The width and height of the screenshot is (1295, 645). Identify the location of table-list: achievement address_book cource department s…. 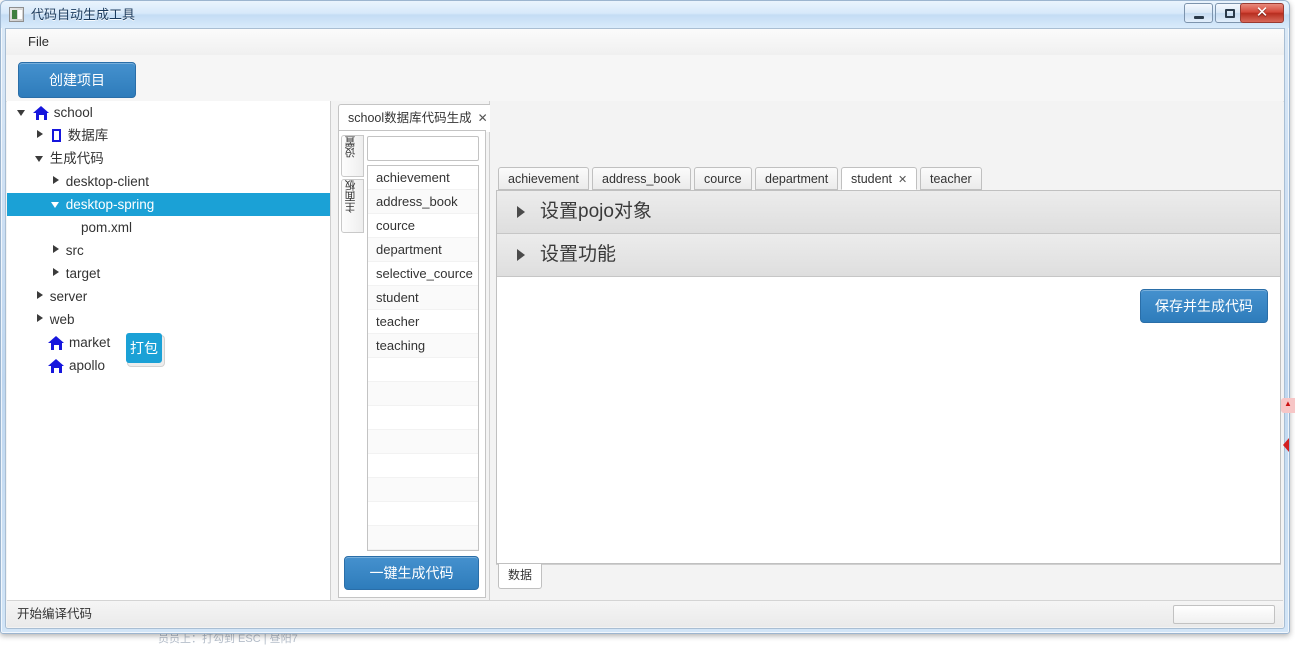
(423, 358).